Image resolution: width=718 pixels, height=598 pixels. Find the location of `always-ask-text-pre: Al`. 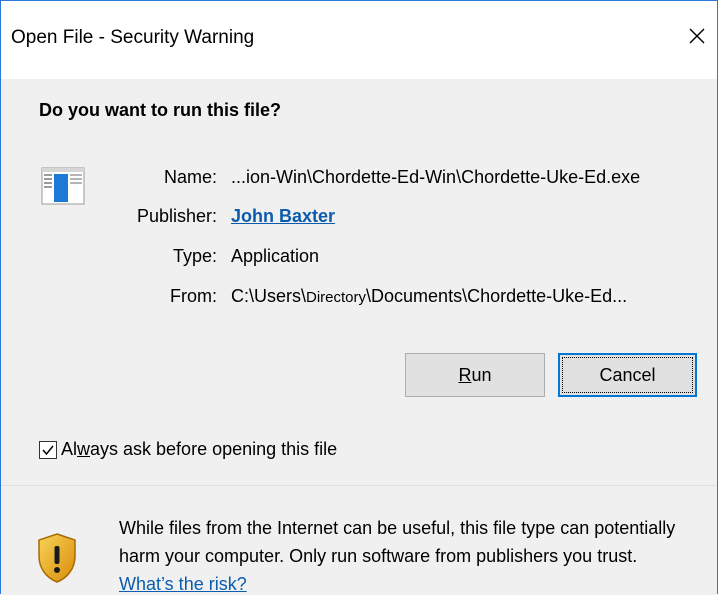

always-ask-text-pre: Al is located at coordinates (69, 449).